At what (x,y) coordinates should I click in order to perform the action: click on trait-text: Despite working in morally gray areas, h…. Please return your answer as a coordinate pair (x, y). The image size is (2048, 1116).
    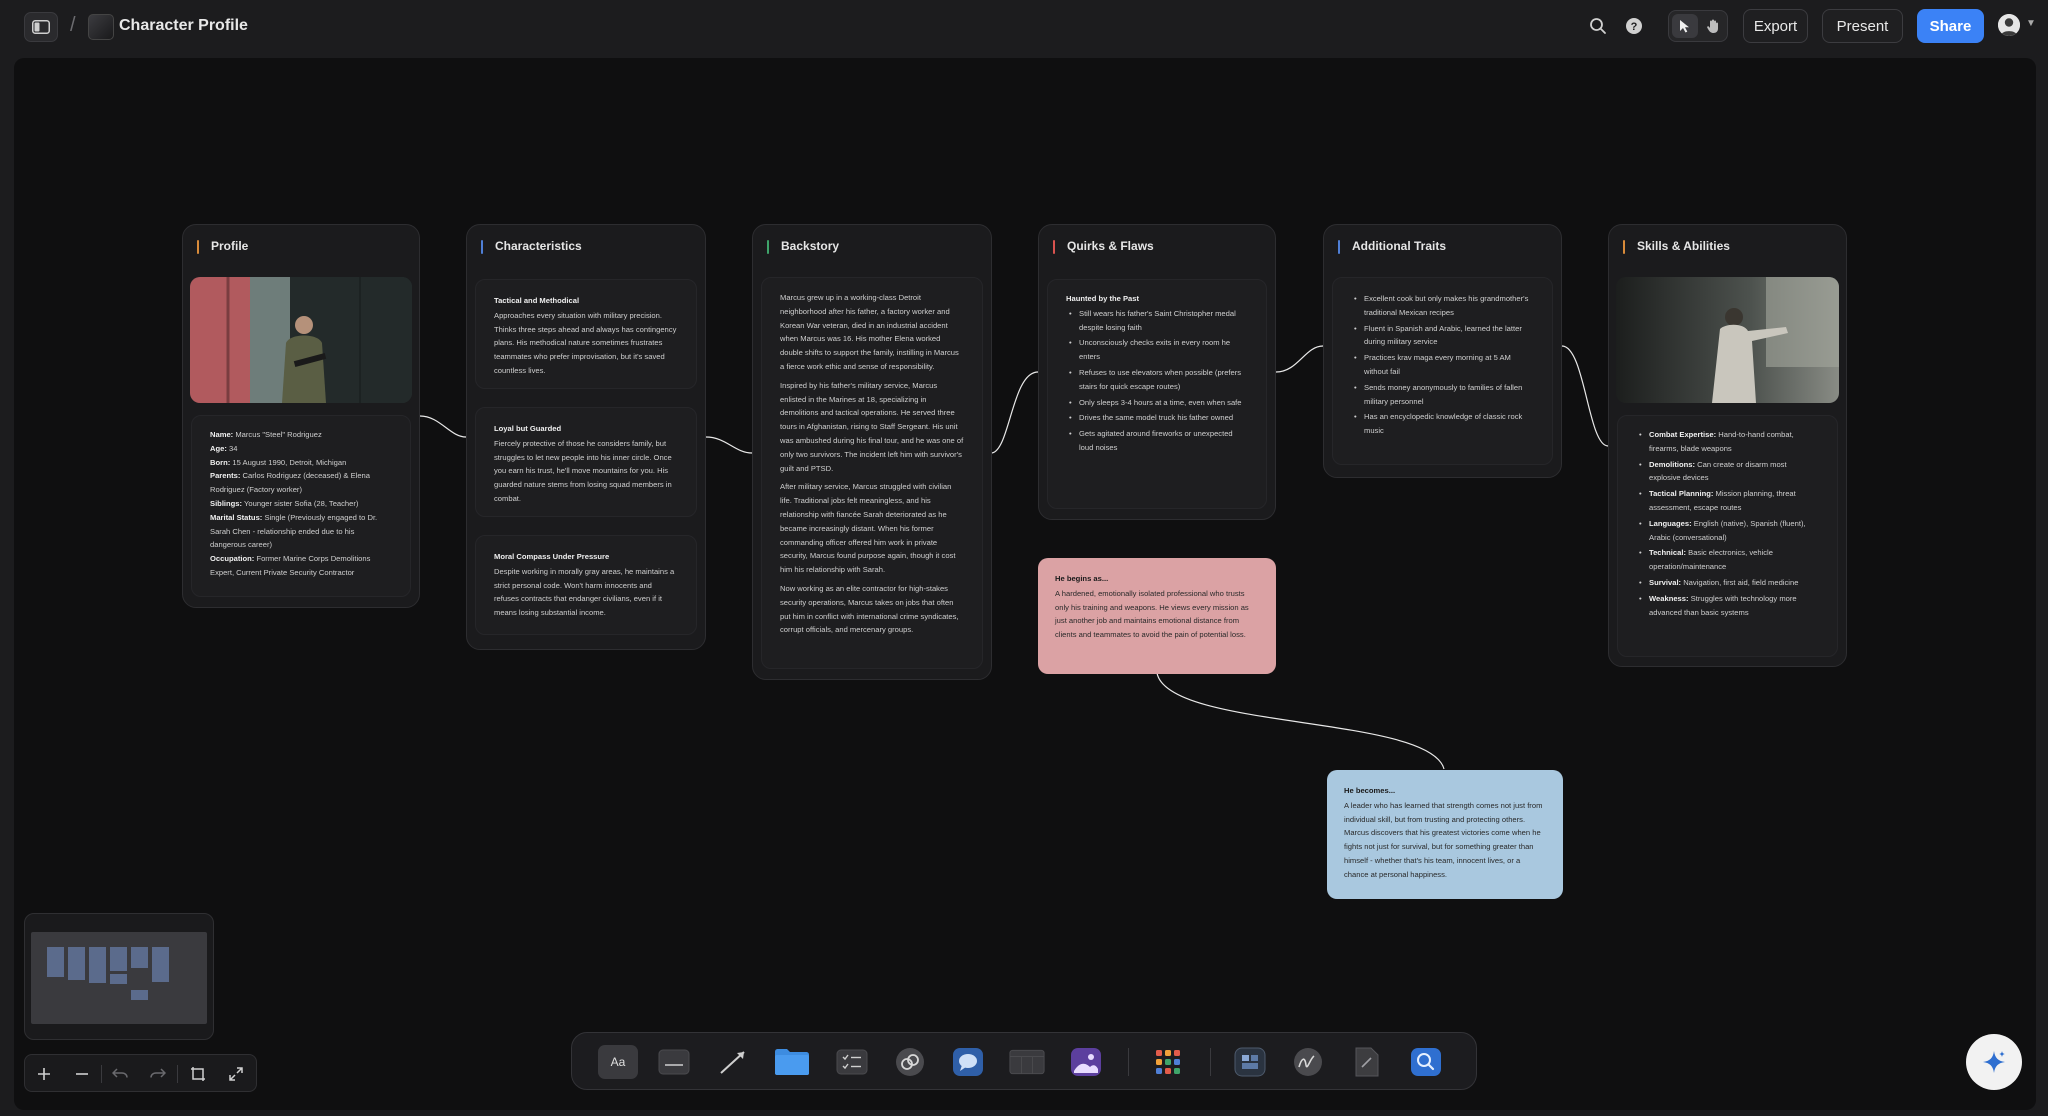
    Looking at the image, I should click on (584, 592).